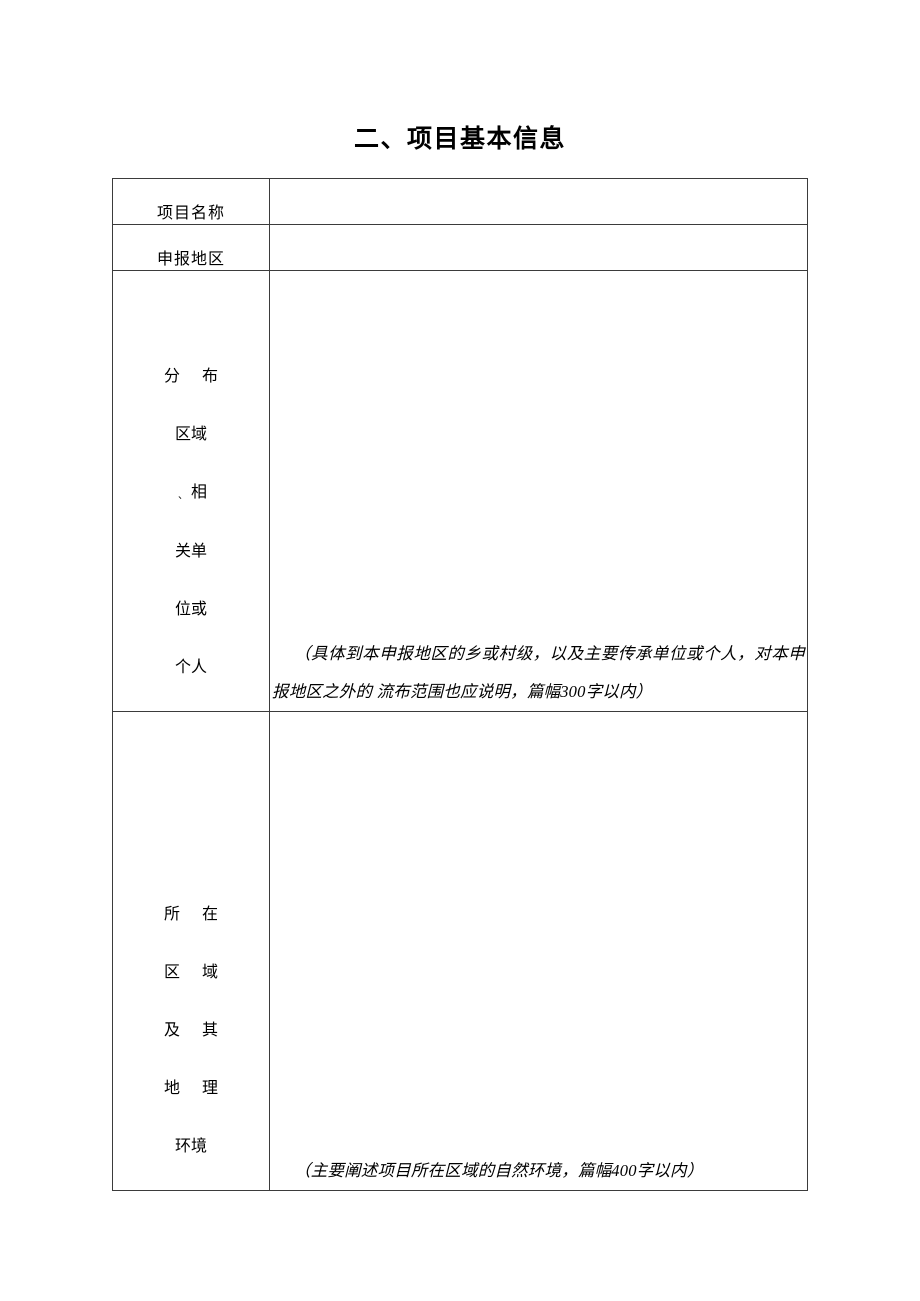 The width and height of the screenshot is (920, 1301). Describe the element at coordinates (199, 493) in the screenshot. I see `distribution-label-line-3-text: 相` at that location.